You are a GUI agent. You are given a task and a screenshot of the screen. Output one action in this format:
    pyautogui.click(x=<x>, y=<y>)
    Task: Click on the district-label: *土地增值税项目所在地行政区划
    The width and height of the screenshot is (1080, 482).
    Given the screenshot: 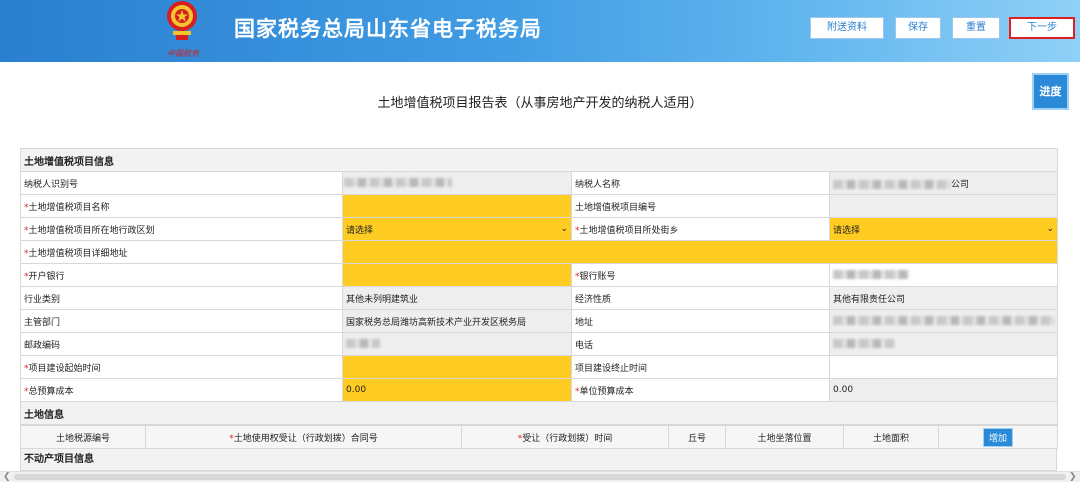 What is the action you would take?
    pyautogui.click(x=181, y=229)
    